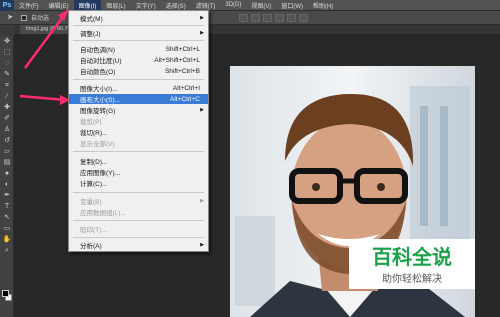 The width and height of the screenshot is (500, 317). I want to click on menu-help: 帮助(H), so click(323, 5).